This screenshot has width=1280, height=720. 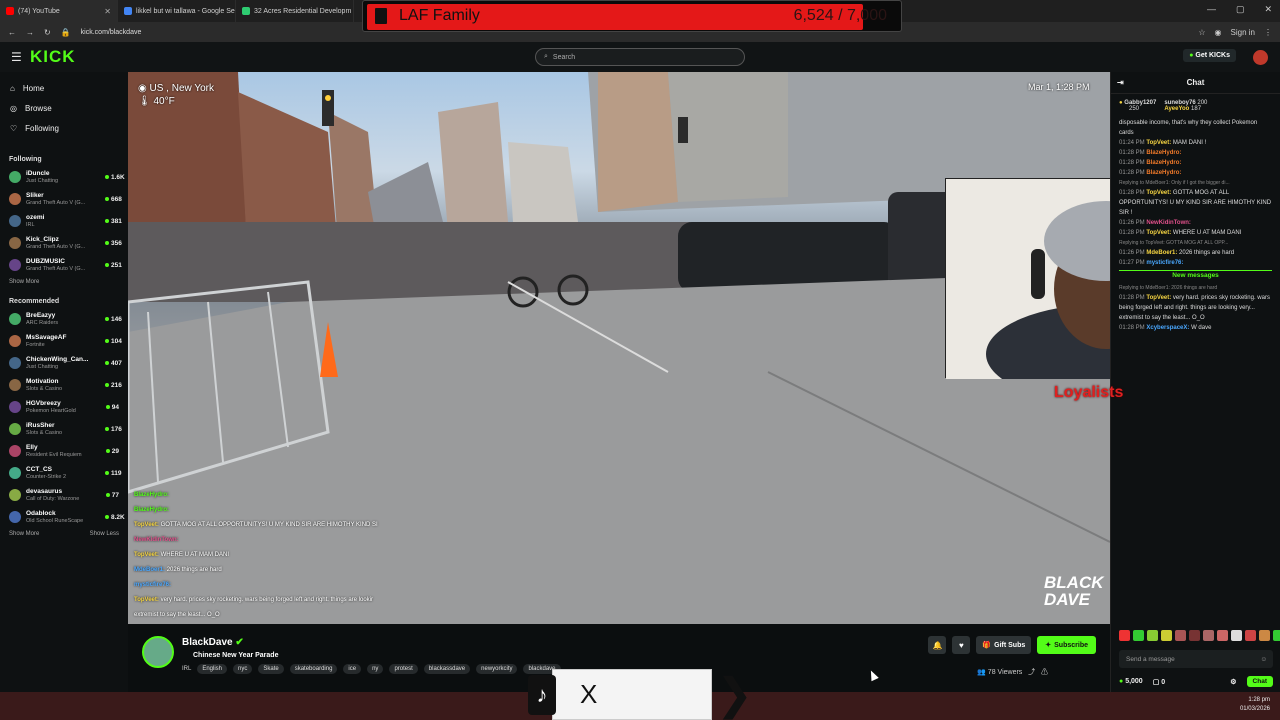 I want to click on close-window-icon: ✕, so click(x=1268, y=9).